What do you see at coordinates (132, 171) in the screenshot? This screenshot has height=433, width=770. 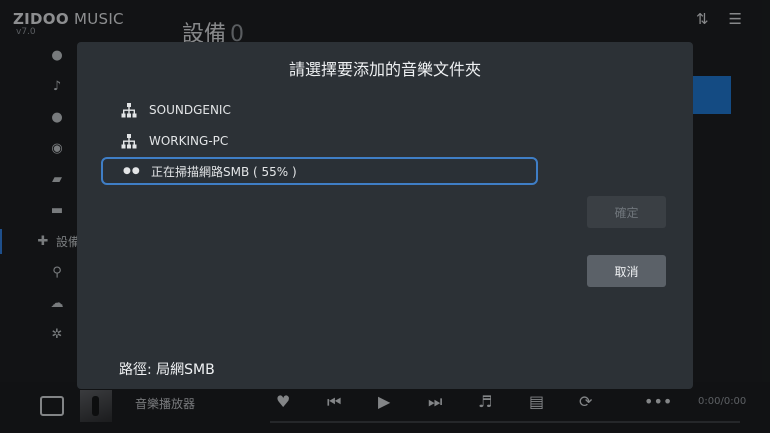 I see `loading-dots-icon: ●●` at bounding box center [132, 171].